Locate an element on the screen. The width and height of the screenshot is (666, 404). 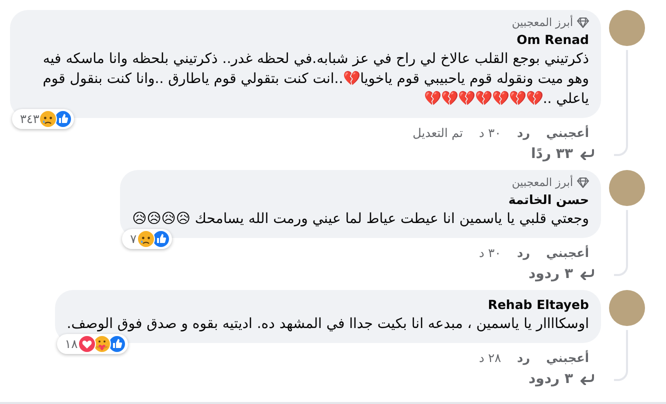
view-replies-link: ٣٣ ردًا is located at coordinates (562, 155).